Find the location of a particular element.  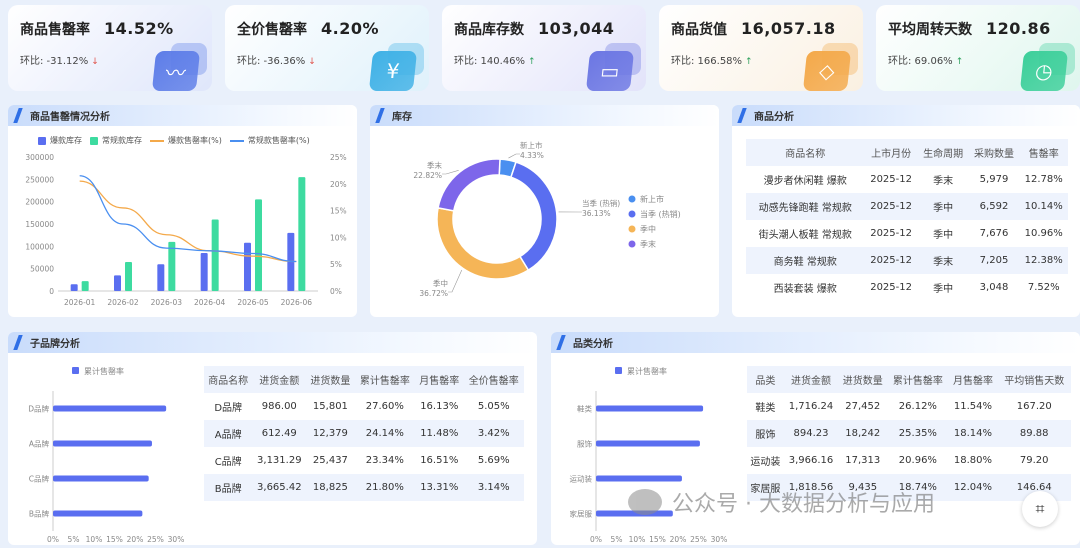

table-cell: 23.34% is located at coordinates (385, 460).